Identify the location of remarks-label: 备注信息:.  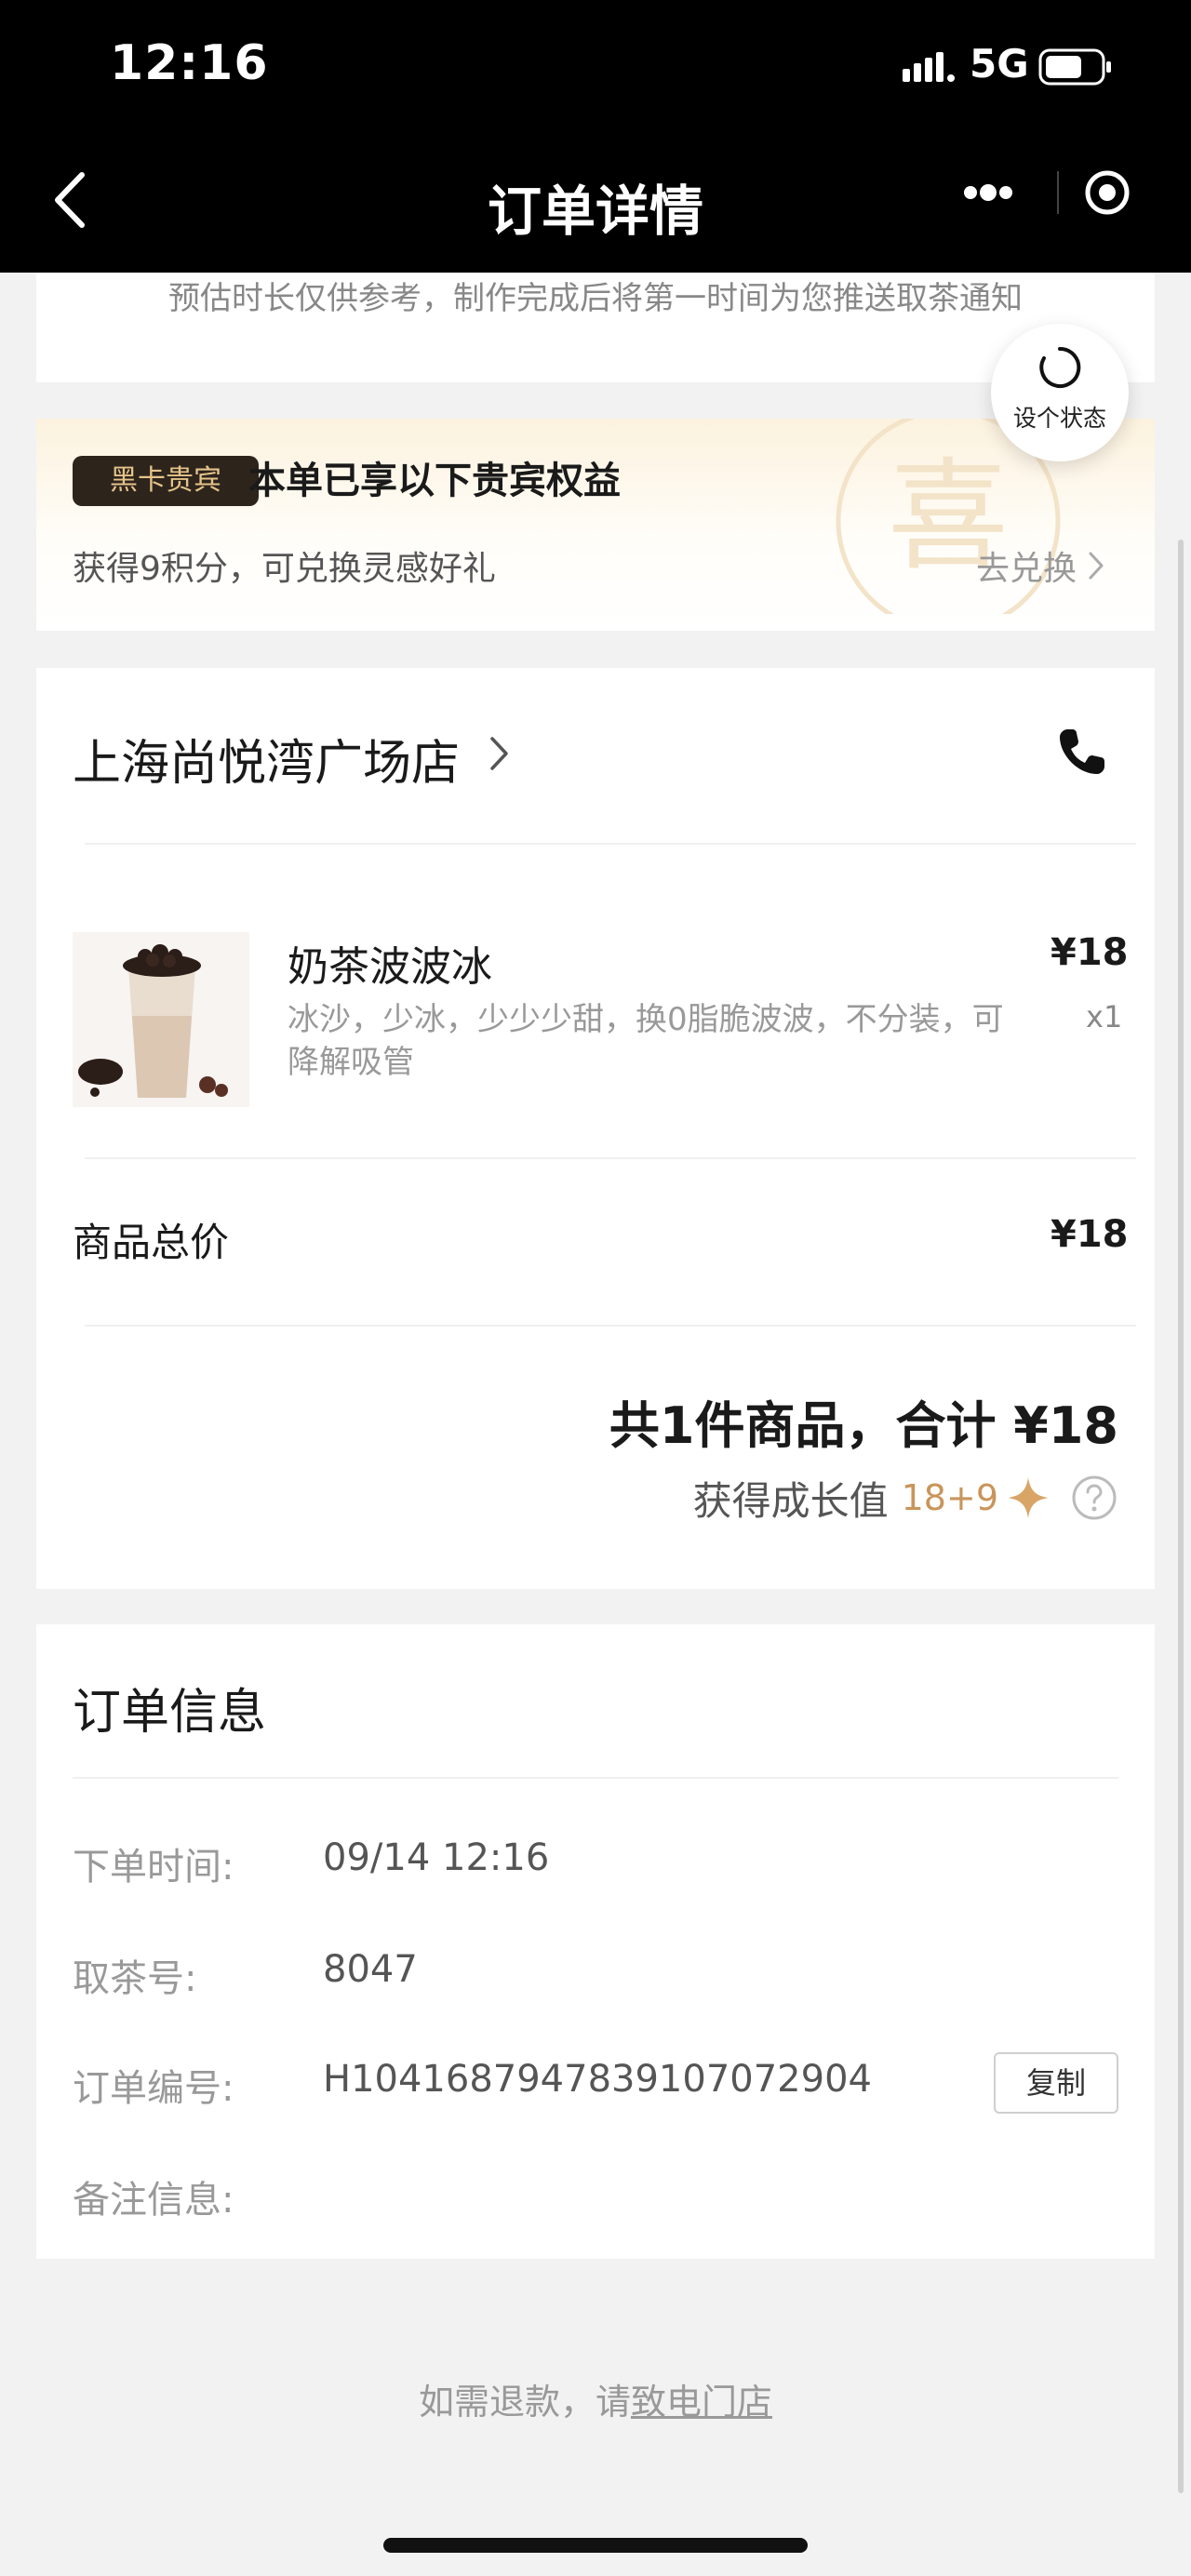
(153, 2200).